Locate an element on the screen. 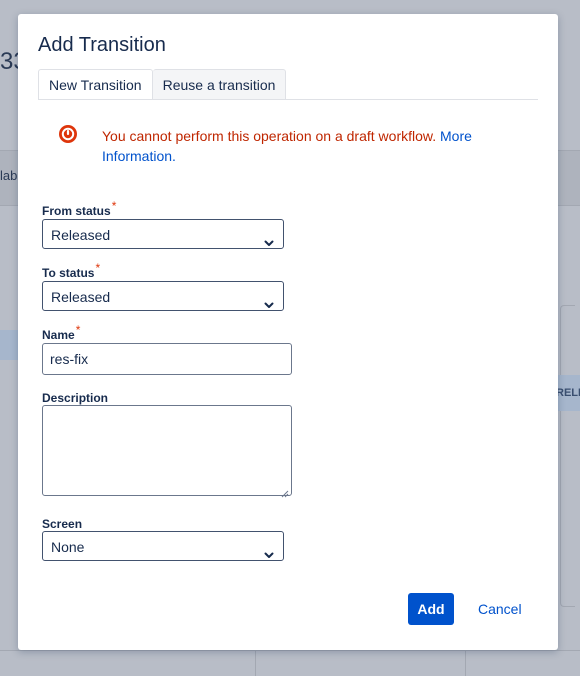 This screenshot has width=580, height=676. from-status-value: Released is located at coordinates (81, 235).